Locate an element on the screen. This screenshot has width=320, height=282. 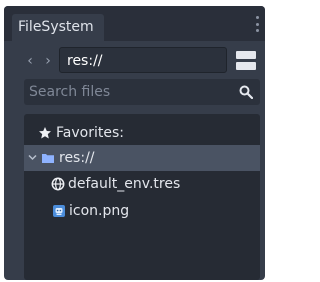
tree-item-label: res:// is located at coordinates (77, 158).